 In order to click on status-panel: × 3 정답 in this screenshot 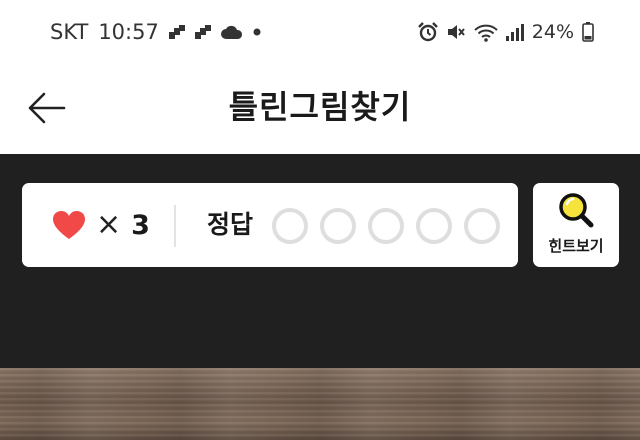, I will do `click(270, 225)`.